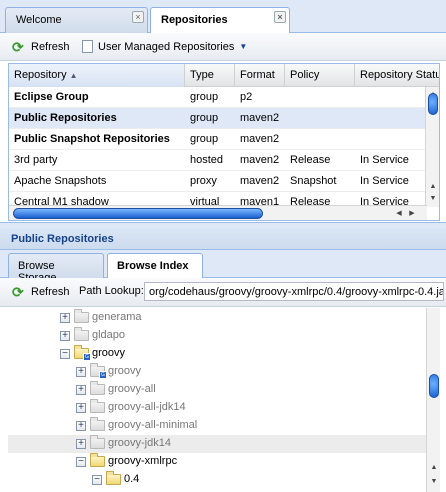 The image size is (446, 492). I want to click on tree-vertical-scrollbar: ▲ ▼, so click(433, 400).